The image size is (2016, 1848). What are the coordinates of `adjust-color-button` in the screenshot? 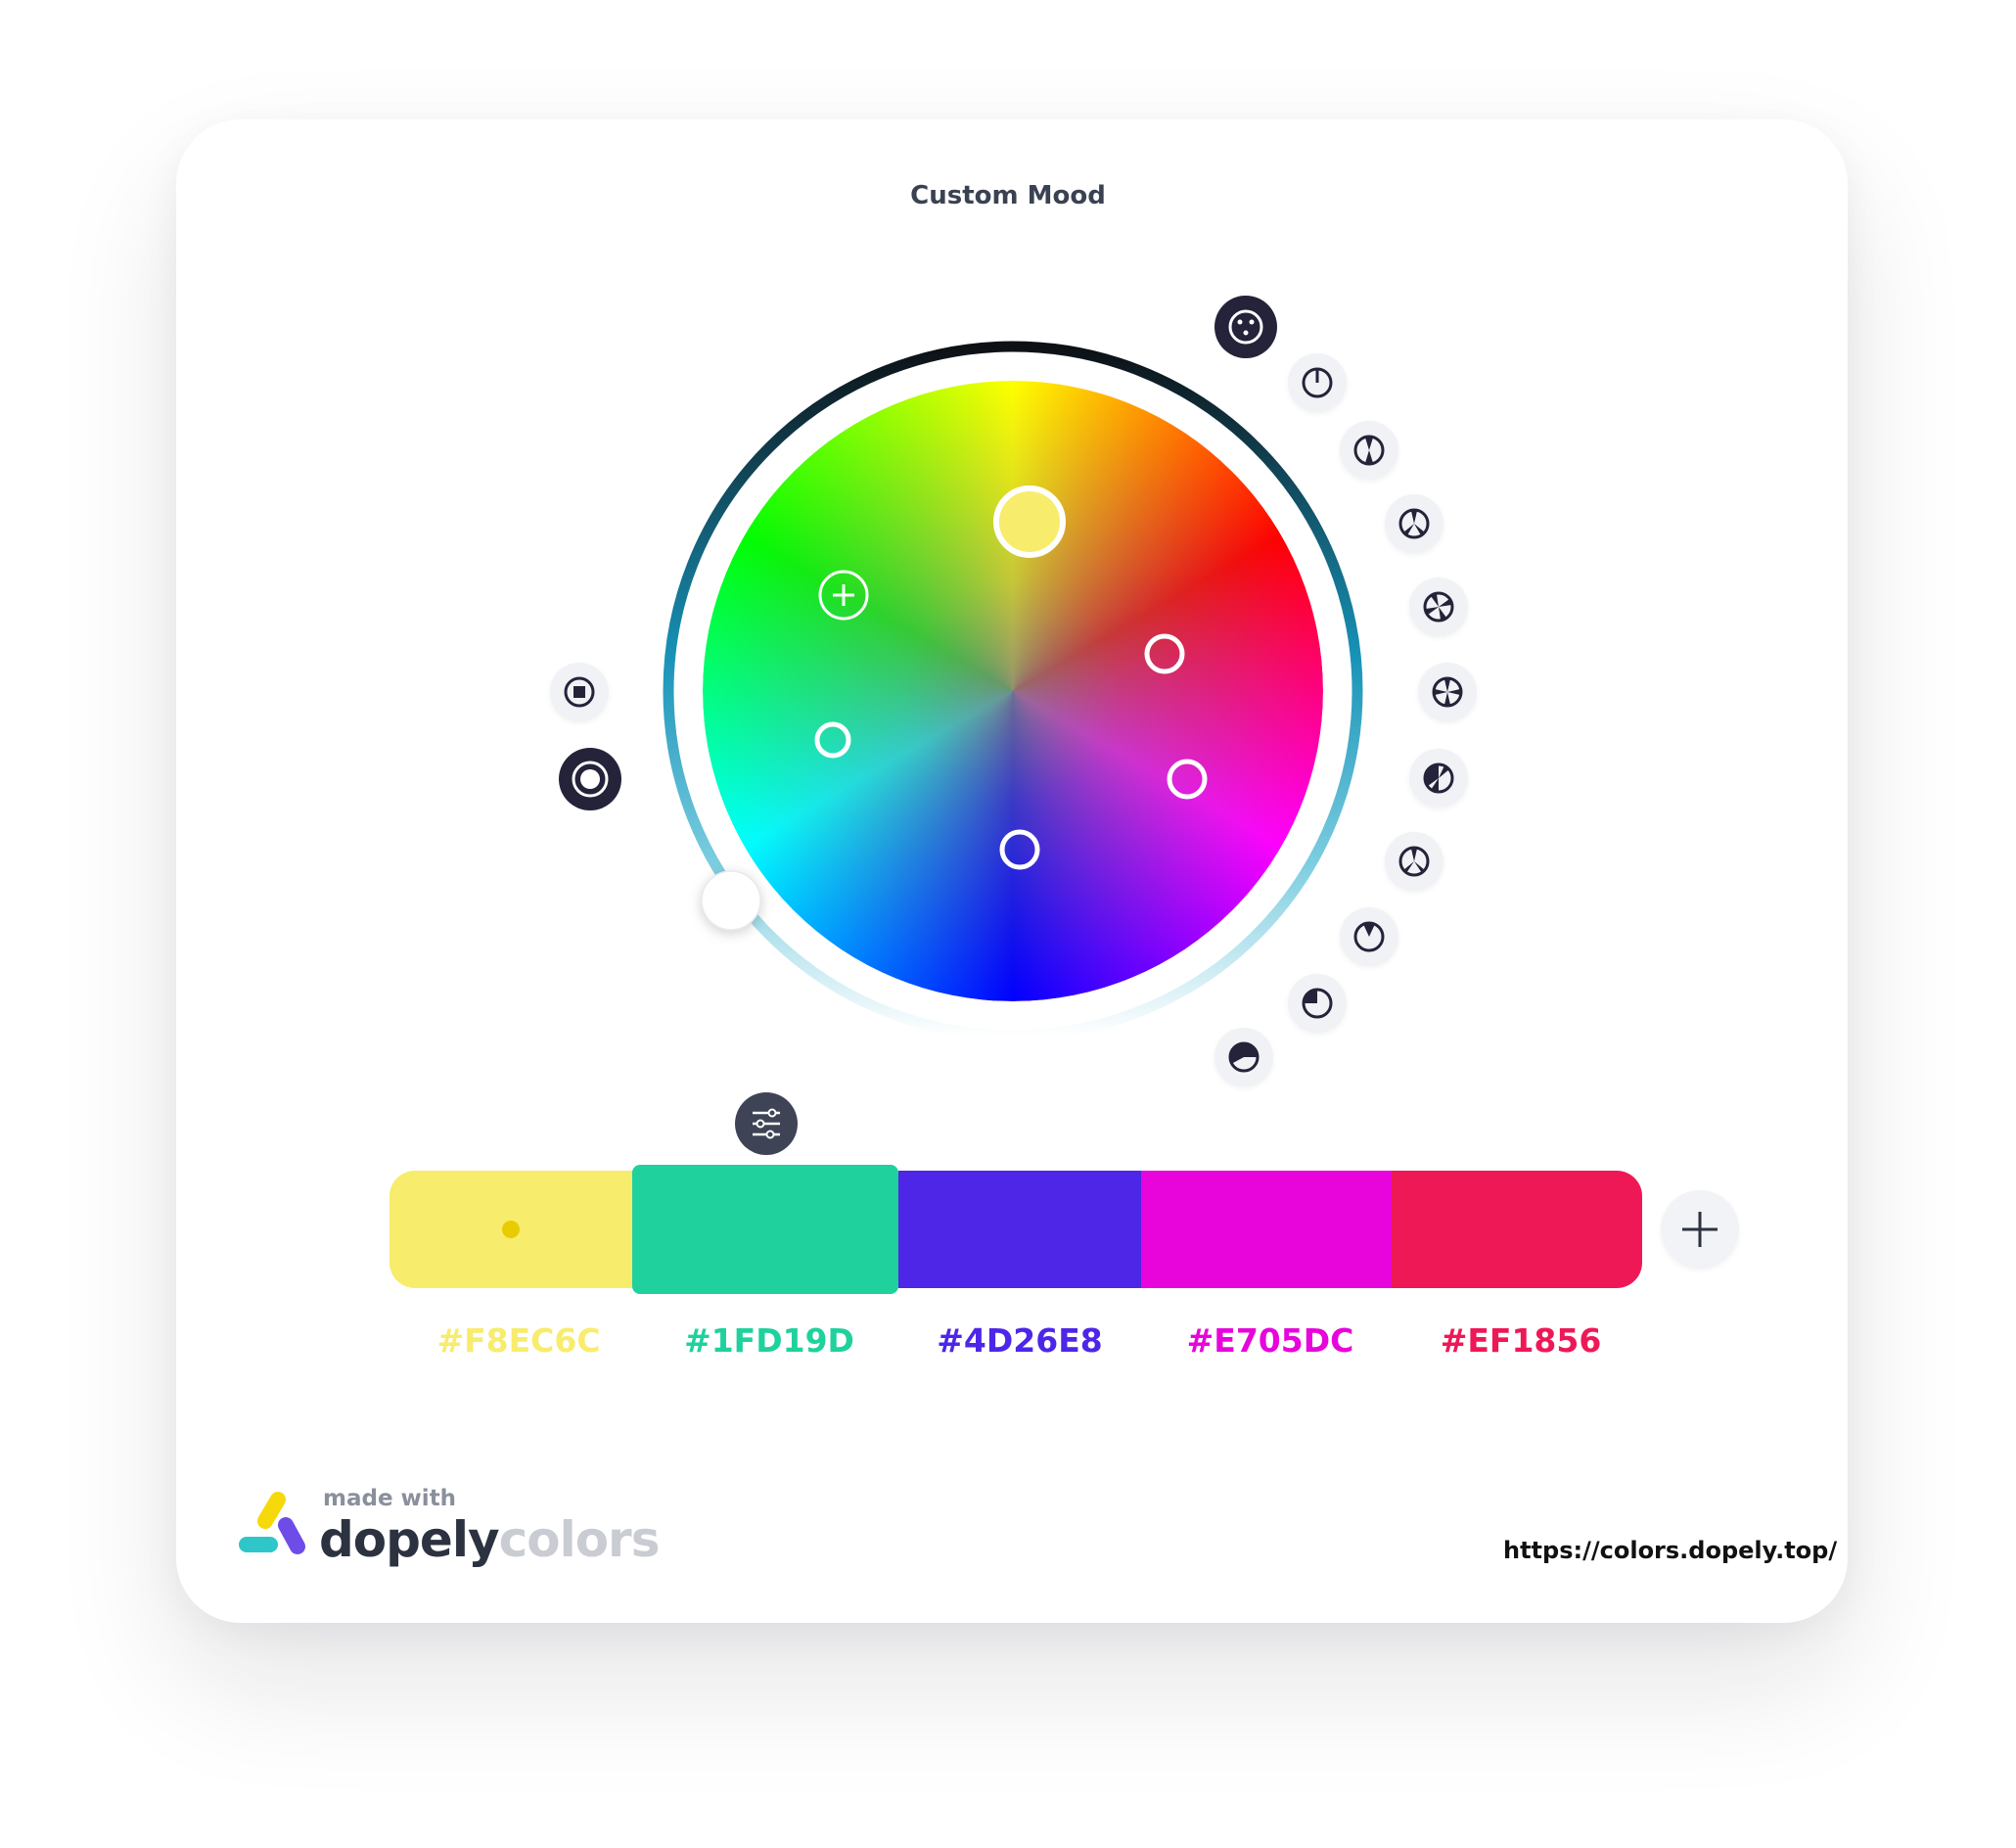 It's located at (766, 1123).